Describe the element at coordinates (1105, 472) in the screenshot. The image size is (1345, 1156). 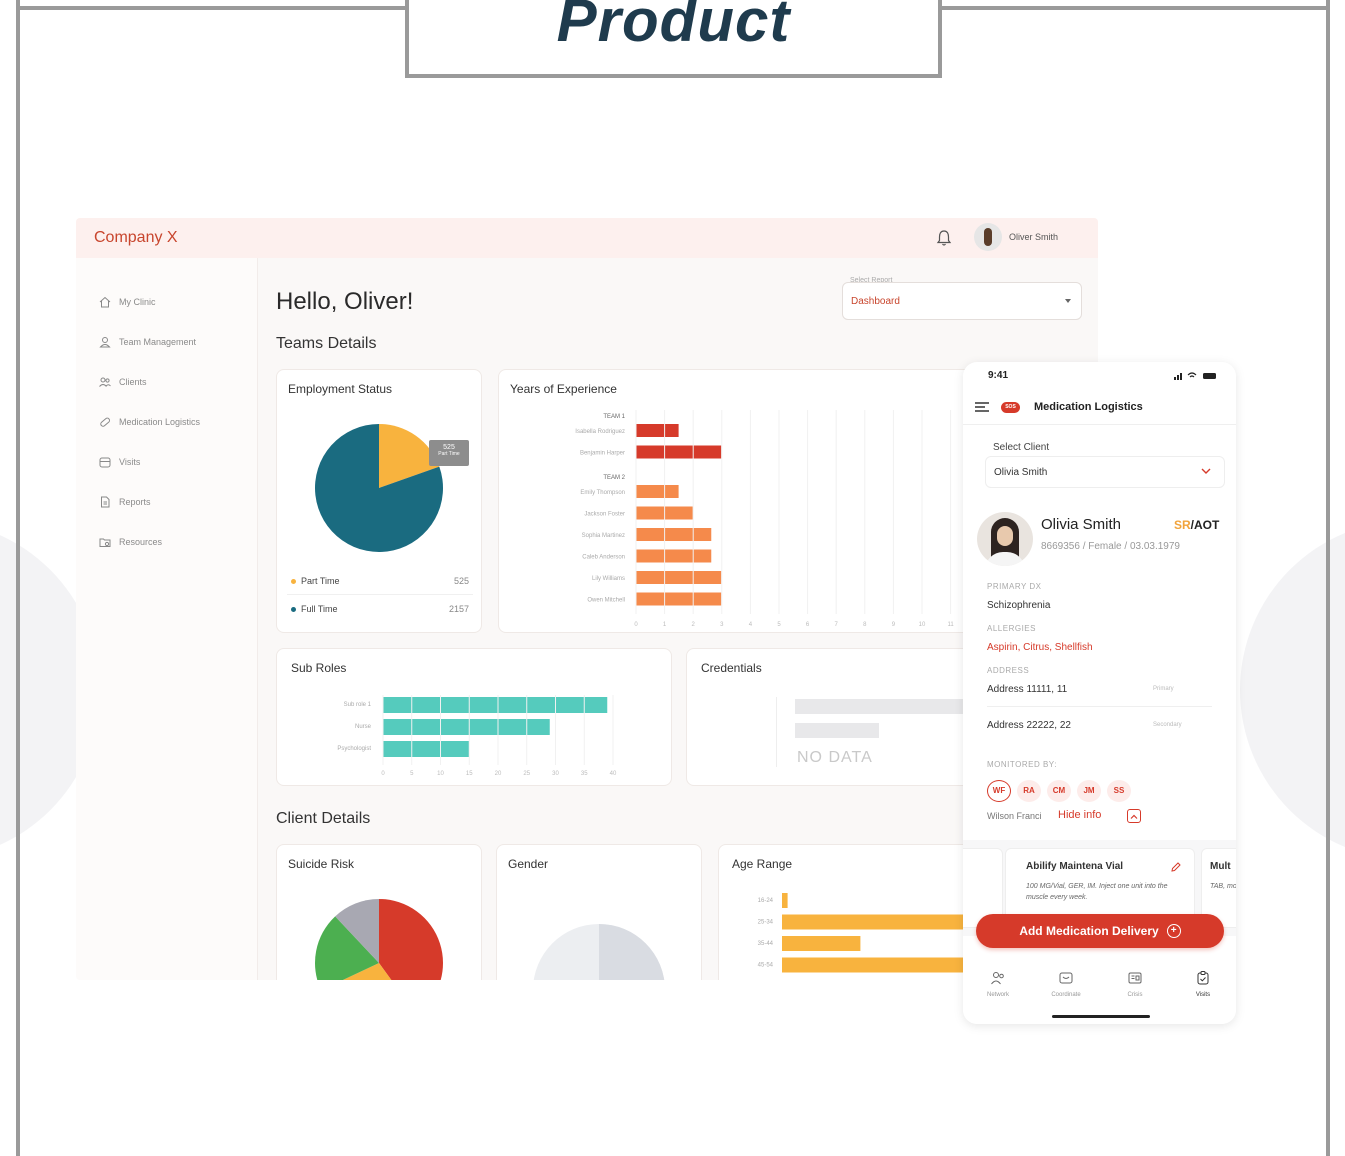
I see `select-client-dropdown: Olivia Smith` at that location.